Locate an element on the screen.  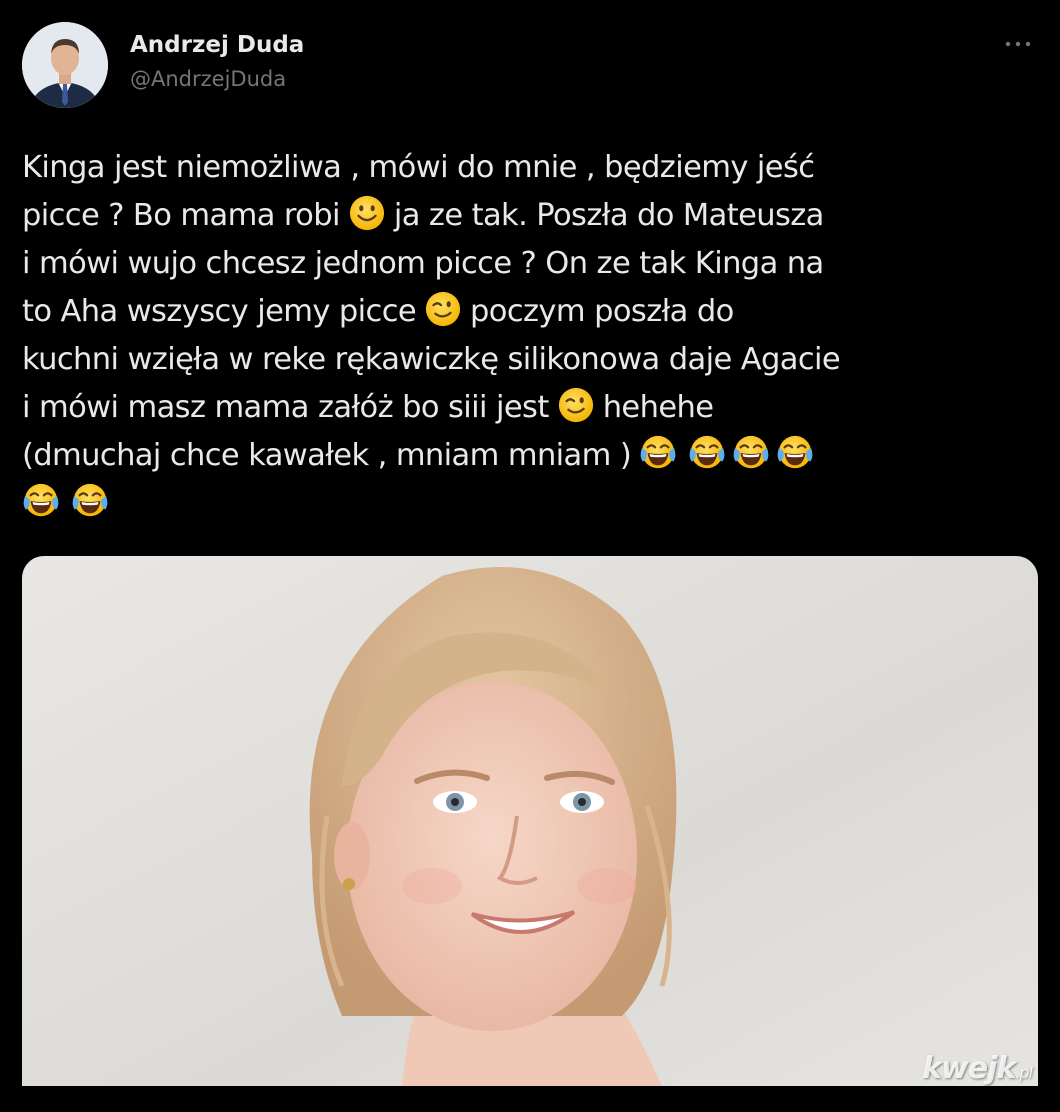
tweet-text-line is located at coordinates (532, 504).